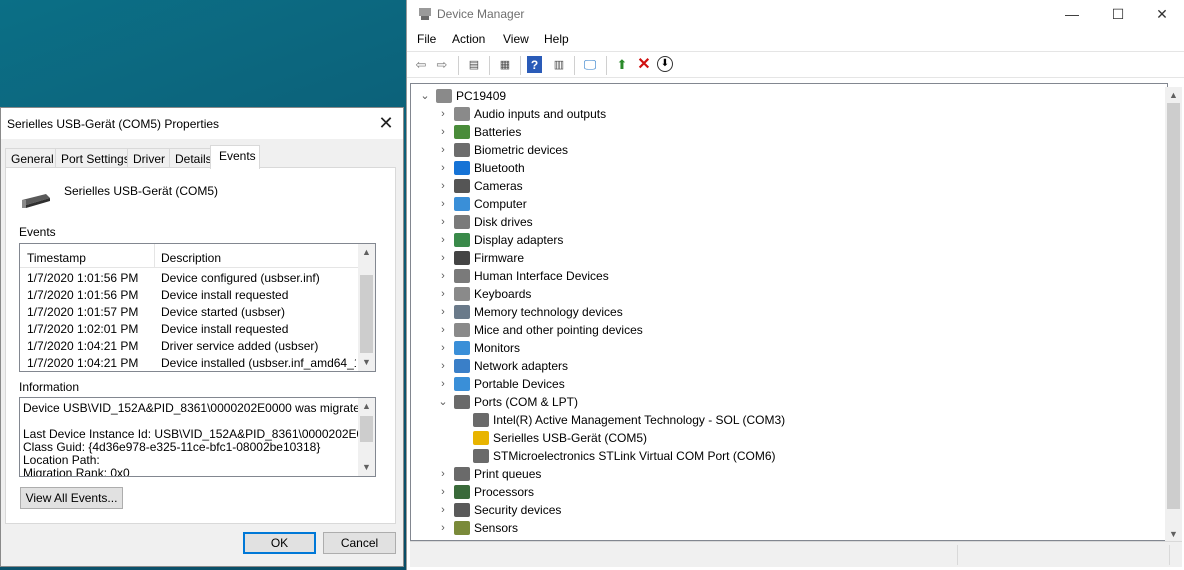  What do you see at coordinates (534, 64) in the screenshot?
I see `help-icon: ?` at bounding box center [534, 64].